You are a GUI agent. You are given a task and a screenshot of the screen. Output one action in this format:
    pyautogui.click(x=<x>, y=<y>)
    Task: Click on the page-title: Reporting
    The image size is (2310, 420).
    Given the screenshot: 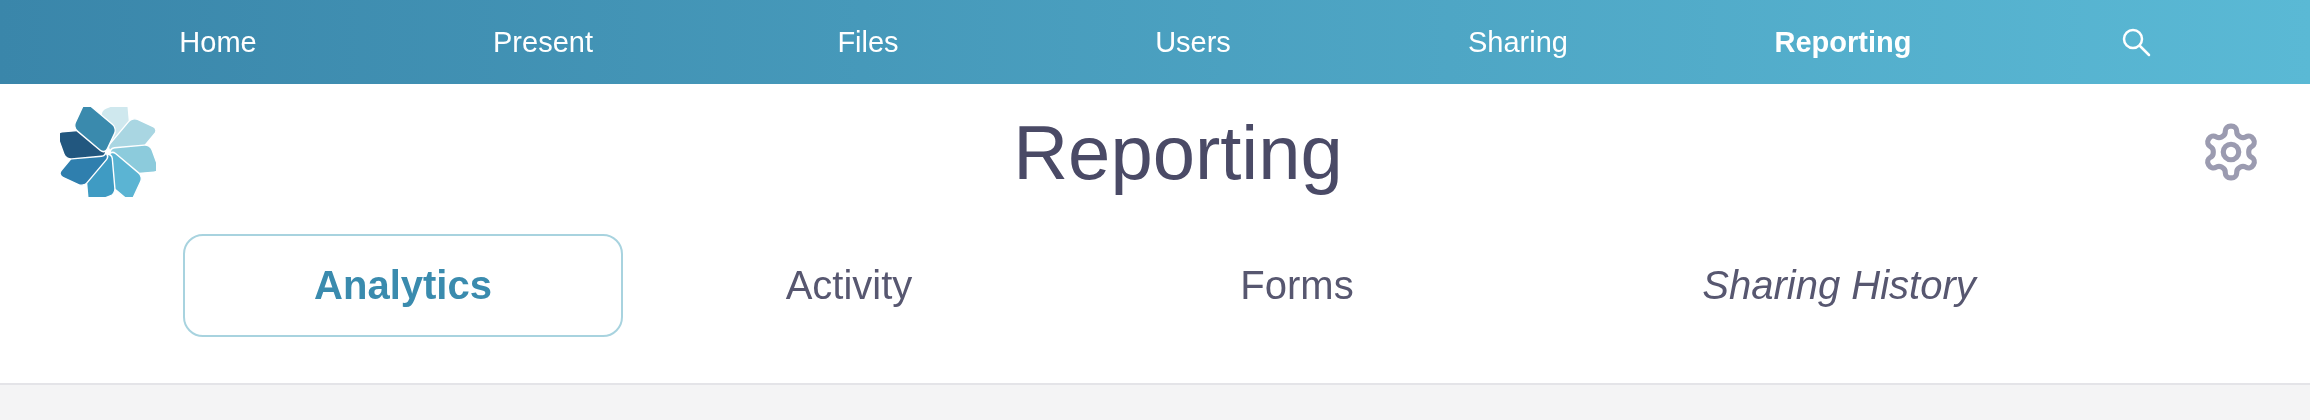 What is the action you would take?
    pyautogui.click(x=1178, y=152)
    